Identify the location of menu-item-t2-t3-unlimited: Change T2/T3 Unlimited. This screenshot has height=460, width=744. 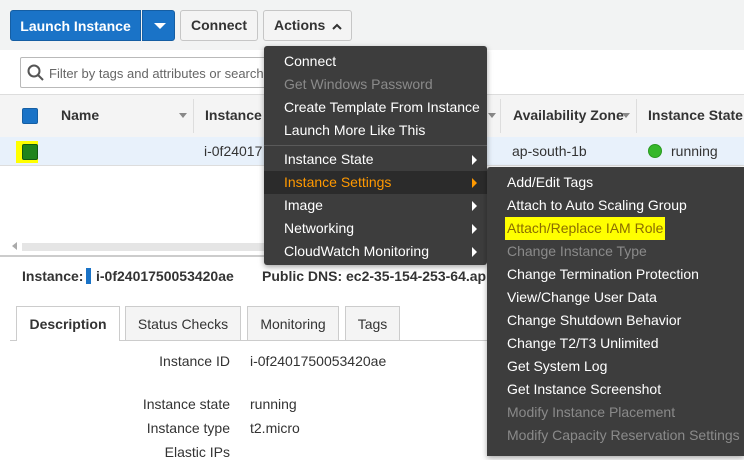
(582, 343).